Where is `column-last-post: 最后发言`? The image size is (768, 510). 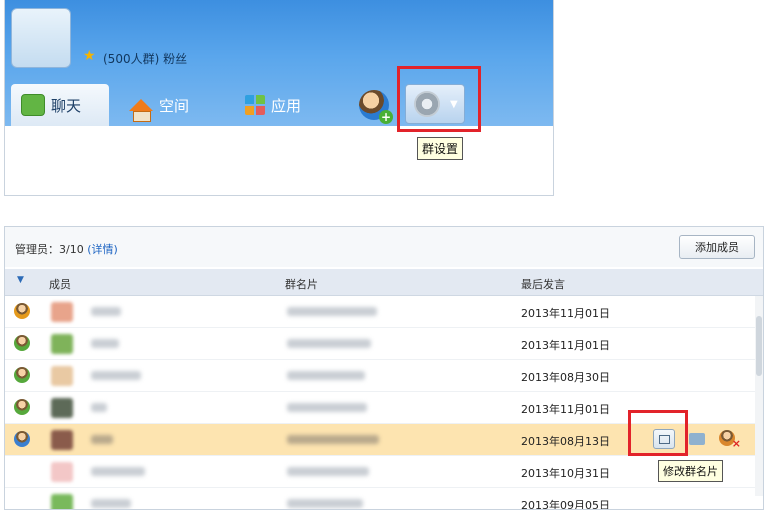 column-last-post: 最后发言 is located at coordinates (543, 284).